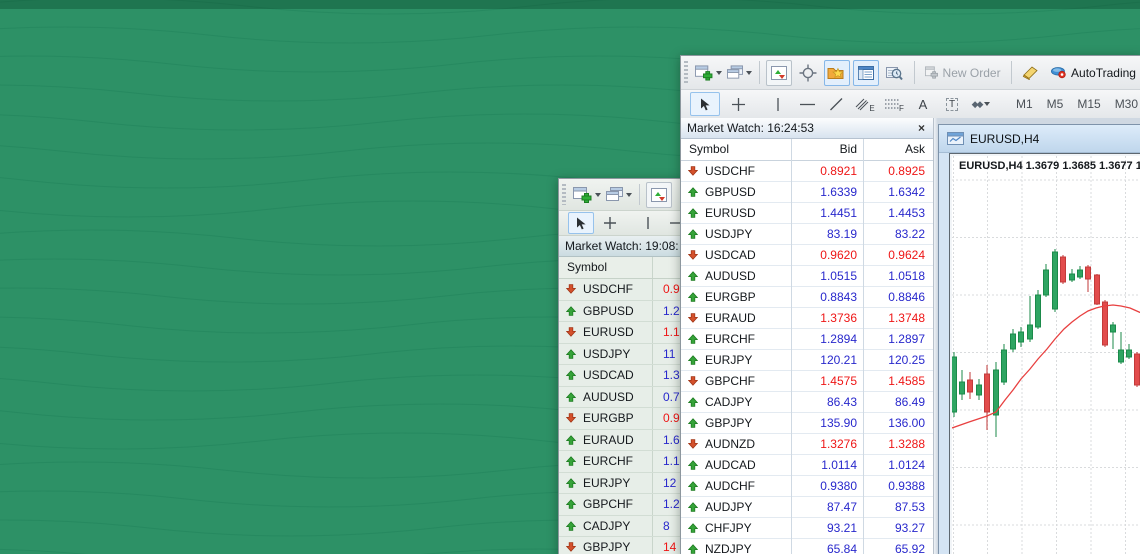 The width and height of the screenshot is (1140, 554). I want to click on autotrading-button: AutoTrading, so click(1093, 73).